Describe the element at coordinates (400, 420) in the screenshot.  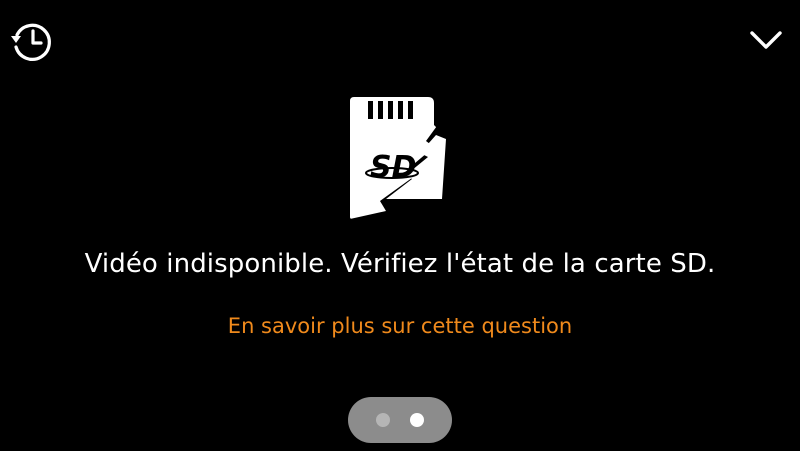
I see `page-indicator` at that location.